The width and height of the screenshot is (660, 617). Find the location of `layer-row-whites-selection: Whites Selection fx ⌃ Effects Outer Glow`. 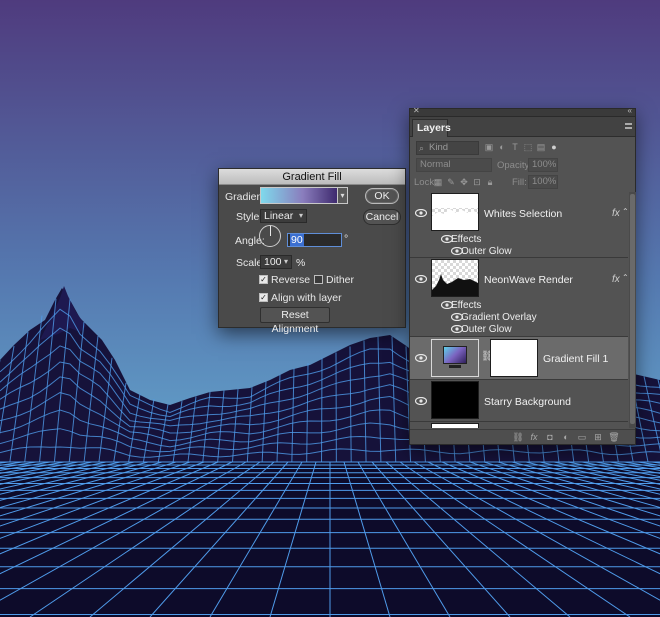

layer-row-whites-selection: Whites Selection fx ⌃ Effects Outer Glow is located at coordinates (519, 225).